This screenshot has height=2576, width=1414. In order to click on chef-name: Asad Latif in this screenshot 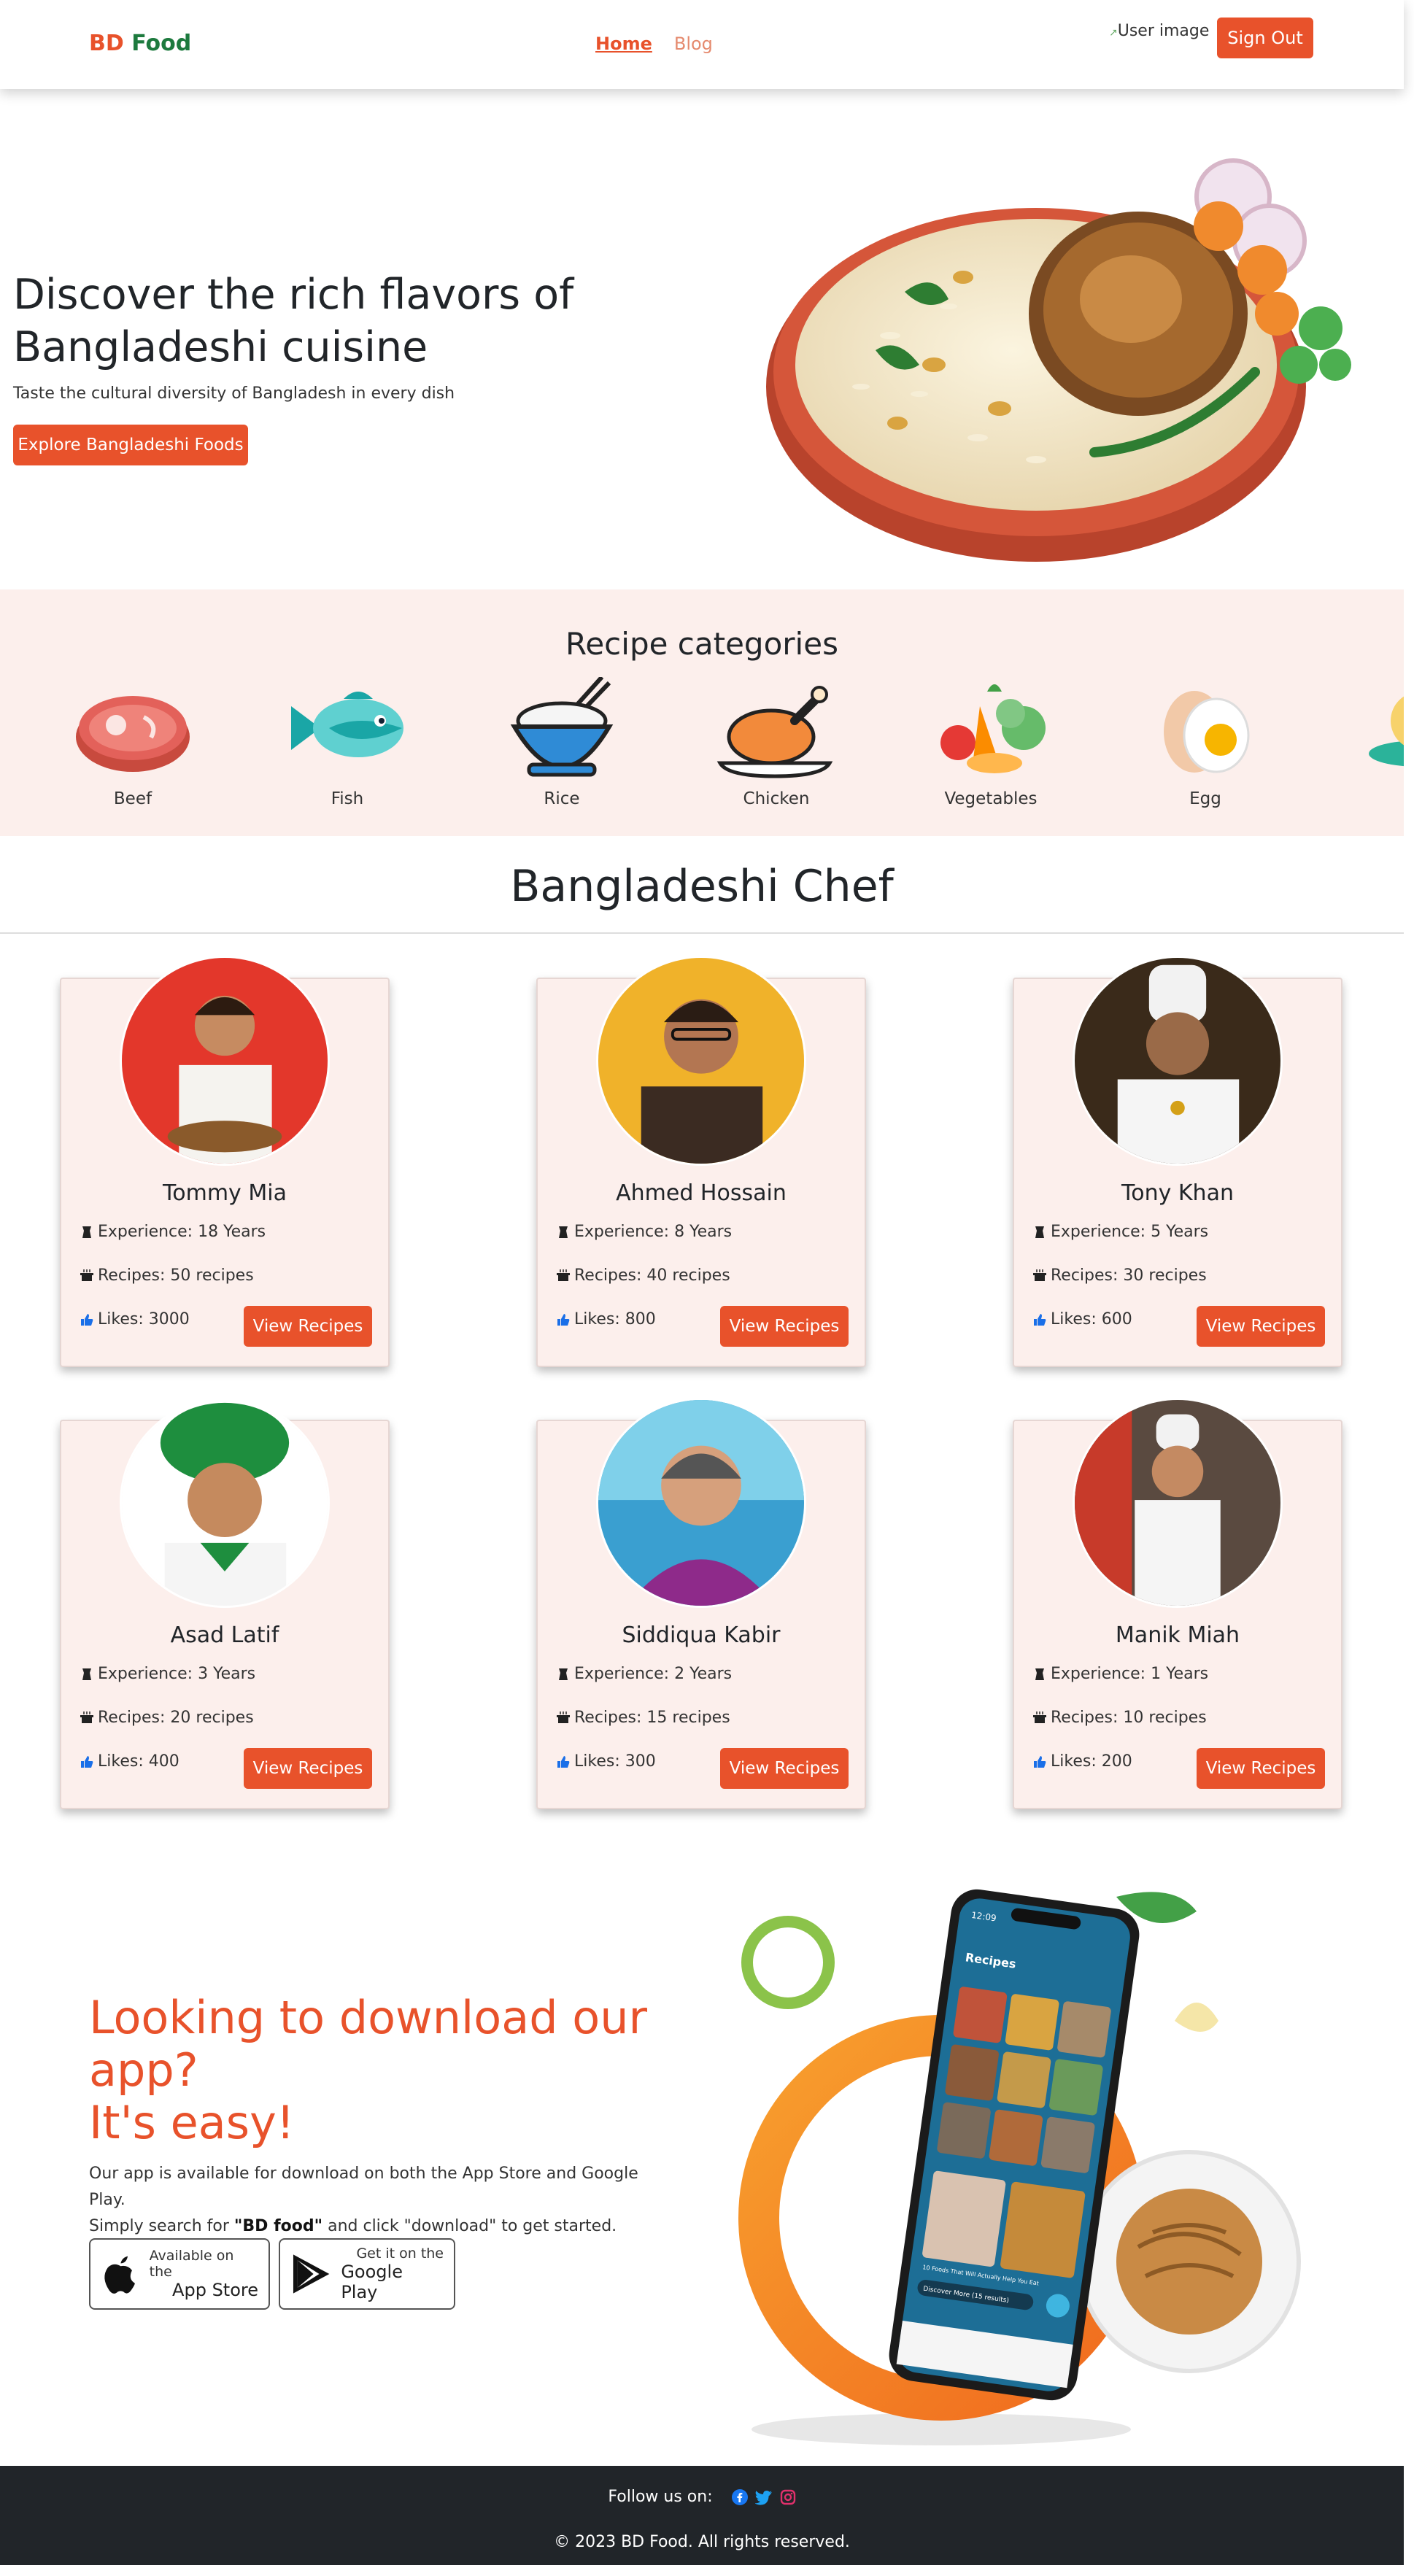, I will do `click(224, 1635)`.